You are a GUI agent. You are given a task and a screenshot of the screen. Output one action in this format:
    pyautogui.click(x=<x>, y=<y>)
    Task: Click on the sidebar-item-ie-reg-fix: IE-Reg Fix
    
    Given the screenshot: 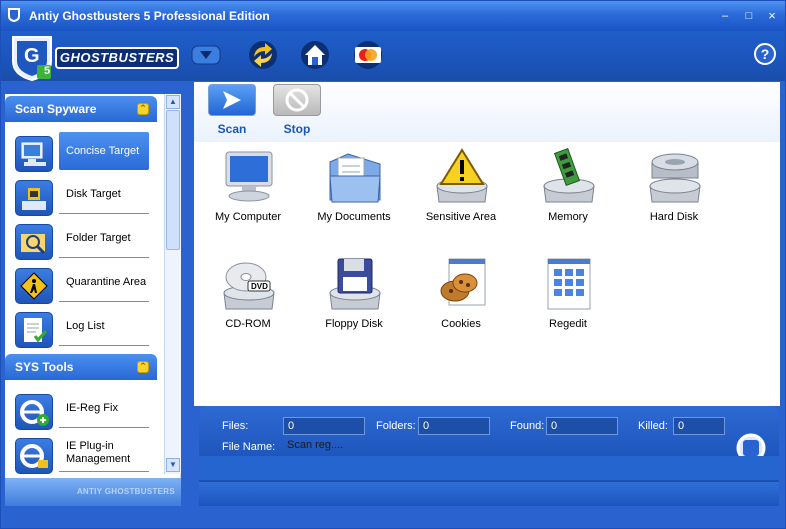 What is the action you would take?
    pyautogui.click(x=85, y=411)
    